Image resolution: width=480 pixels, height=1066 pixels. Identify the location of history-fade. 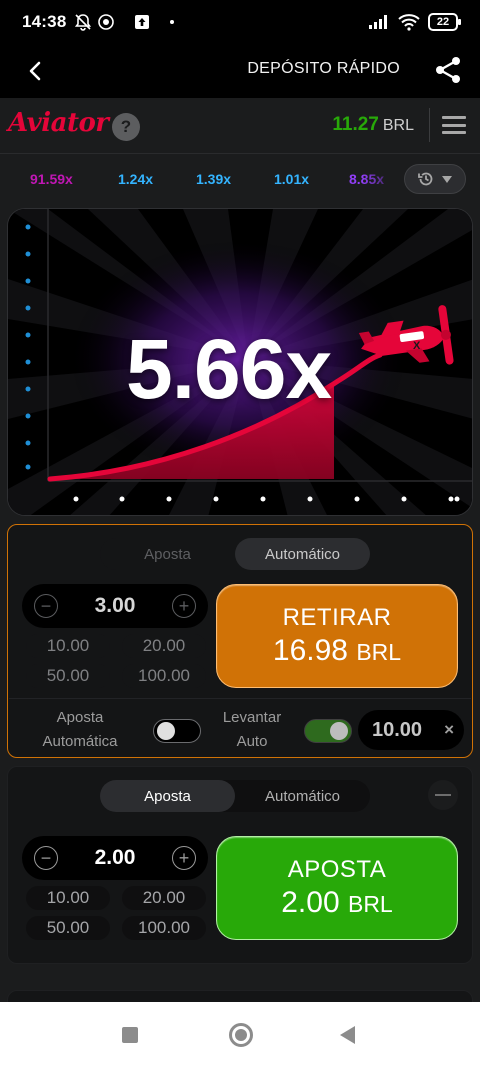
(382, 179).